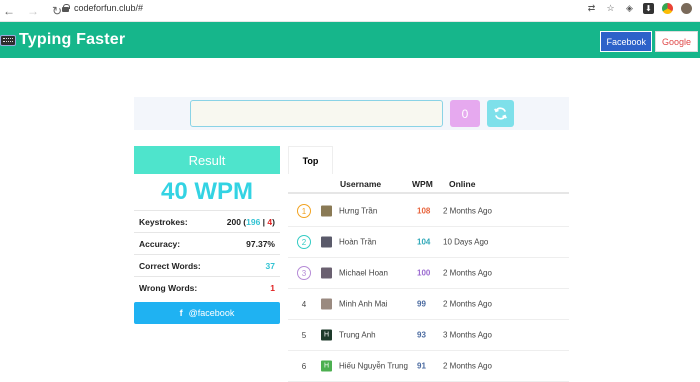 This screenshot has width=700, height=382. I want to click on leaderboard-row: 3 Michael Hoan 100 2 Months Ago, so click(428, 273).